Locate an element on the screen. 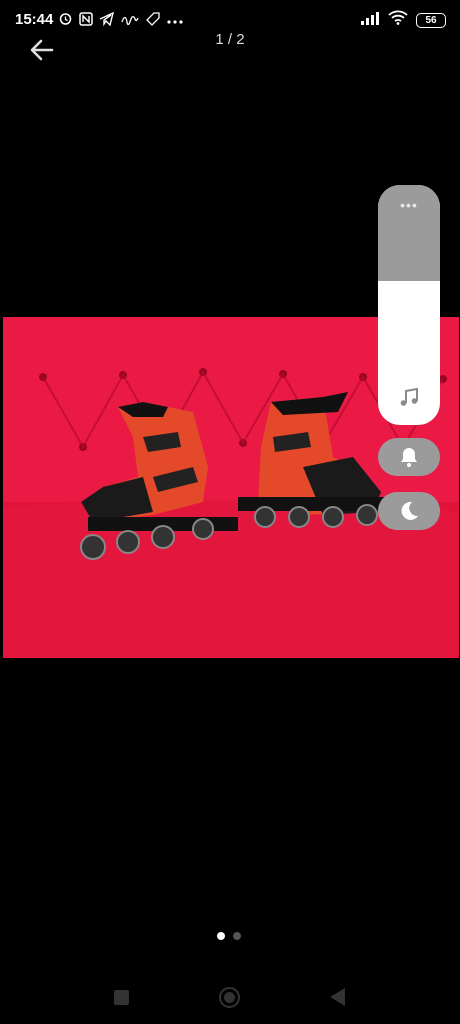 This screenshot has height=1024, width=460. page-dot-active is located at coordinates (221, 936).